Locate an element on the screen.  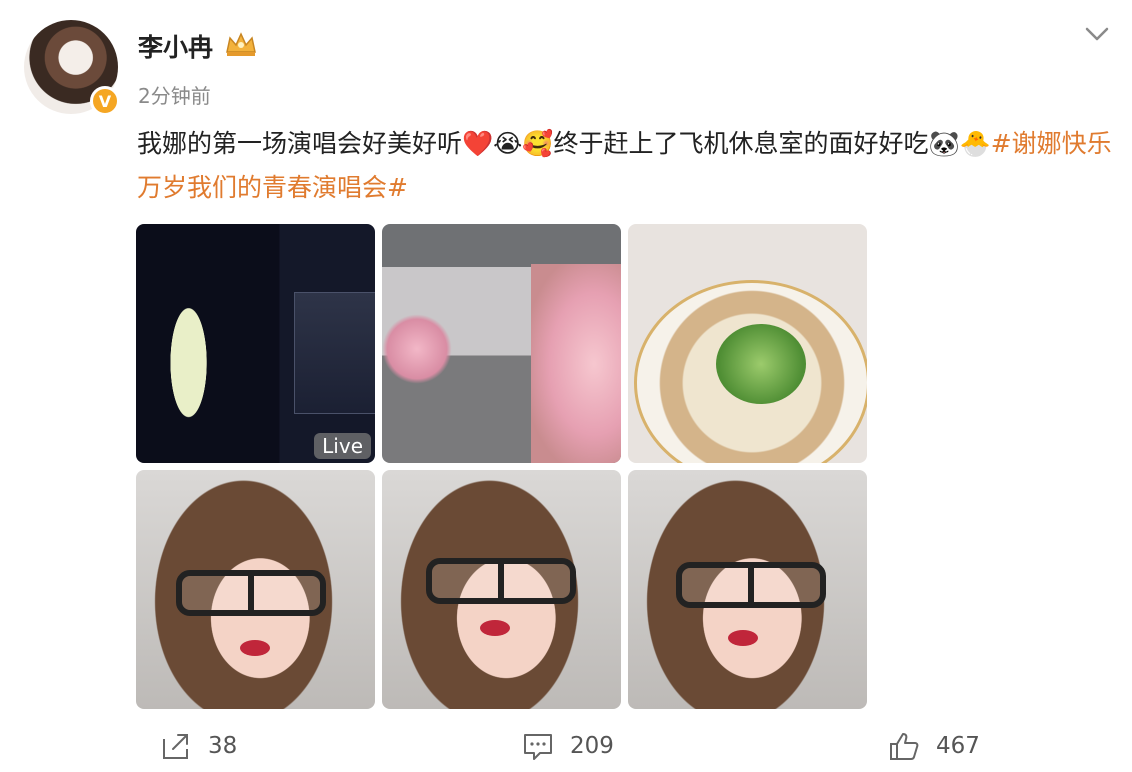
comment-icon is located at coordinates (538, 747).